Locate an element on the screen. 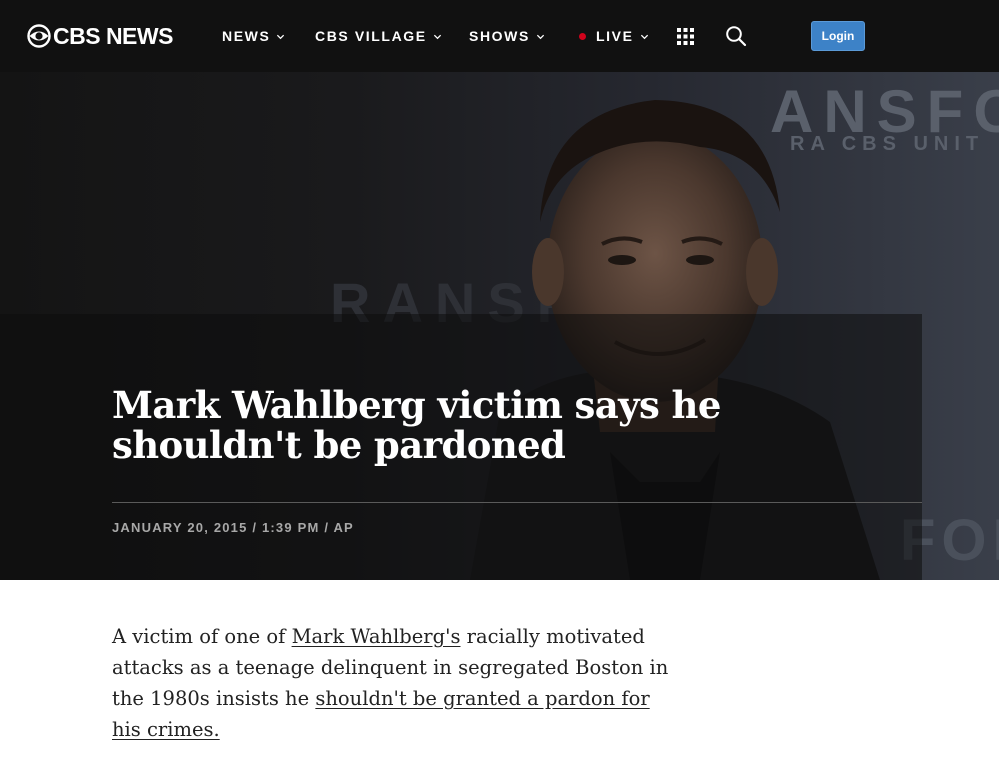 This screenshot has width=999, height=766. nav-item-live: LIVE is located at coordinates (614, 36).